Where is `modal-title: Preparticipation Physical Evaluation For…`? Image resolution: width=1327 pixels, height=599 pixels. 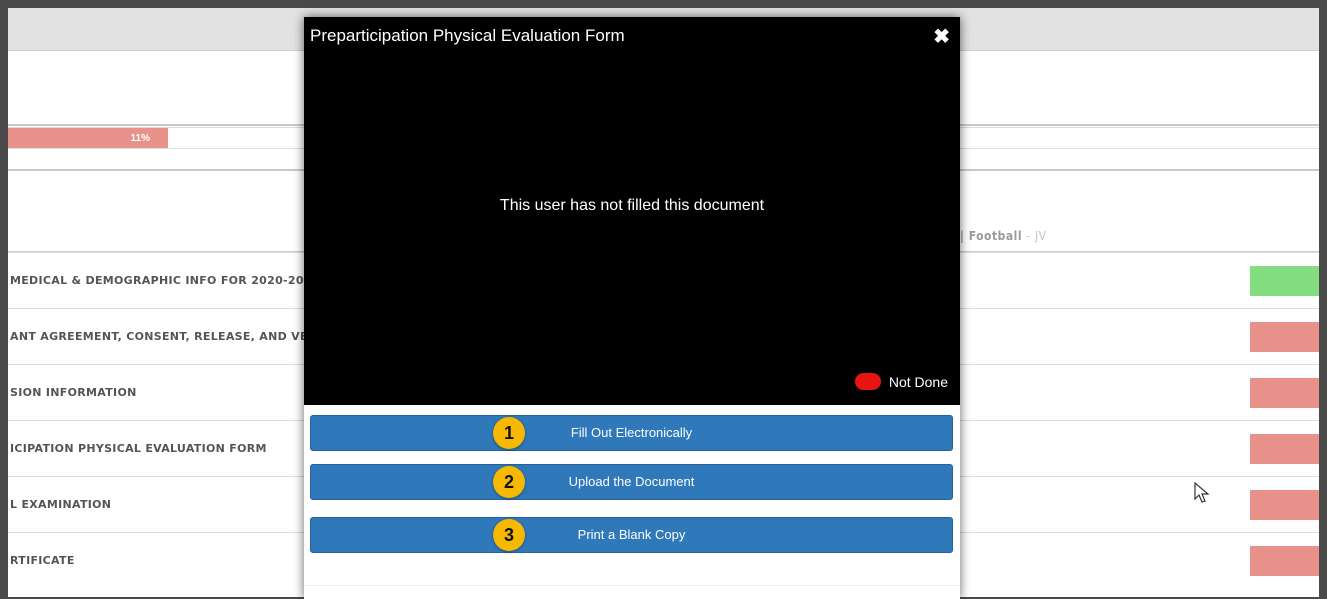
modal-title: Preparticipation Physical Evaluation For… is located at coordinates (467, 35).